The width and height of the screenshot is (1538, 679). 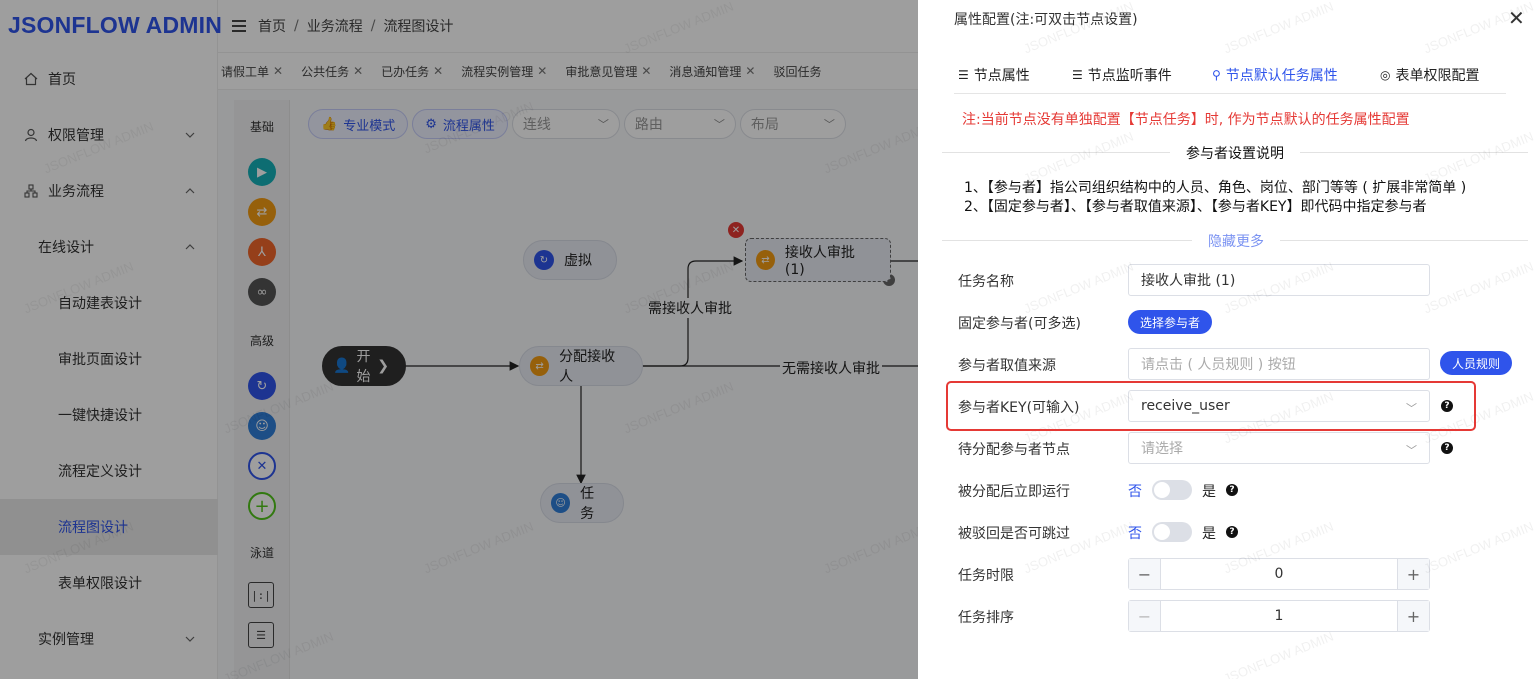 What do you see at coordinates (1186, 120) in the screenshot?
I see `notice-text: 注:当前节点没有单独配置【节点任务】时, 作为节点默认的任务属性配置` at bounding box center [1186, 120].